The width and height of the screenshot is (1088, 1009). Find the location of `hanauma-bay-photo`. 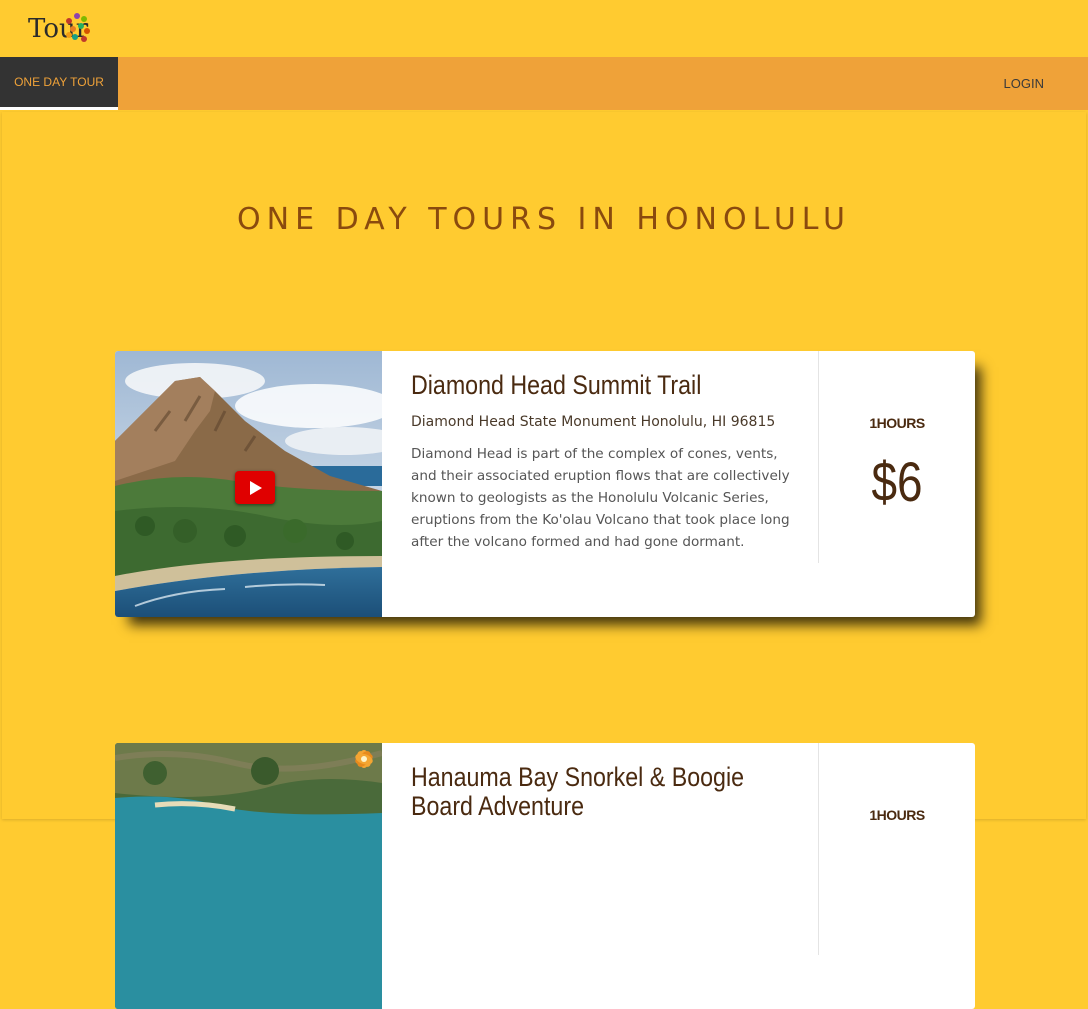

hanauma-bay-photo is located at coordinates (248, 876).